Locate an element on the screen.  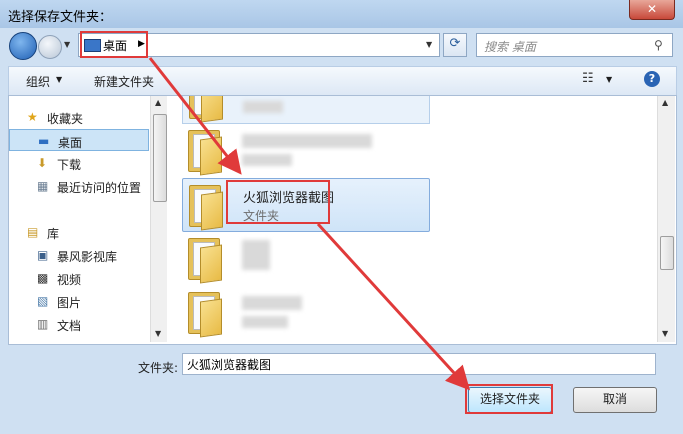
sidebar-item-label: 文档 is located at coordinates (69, 326).